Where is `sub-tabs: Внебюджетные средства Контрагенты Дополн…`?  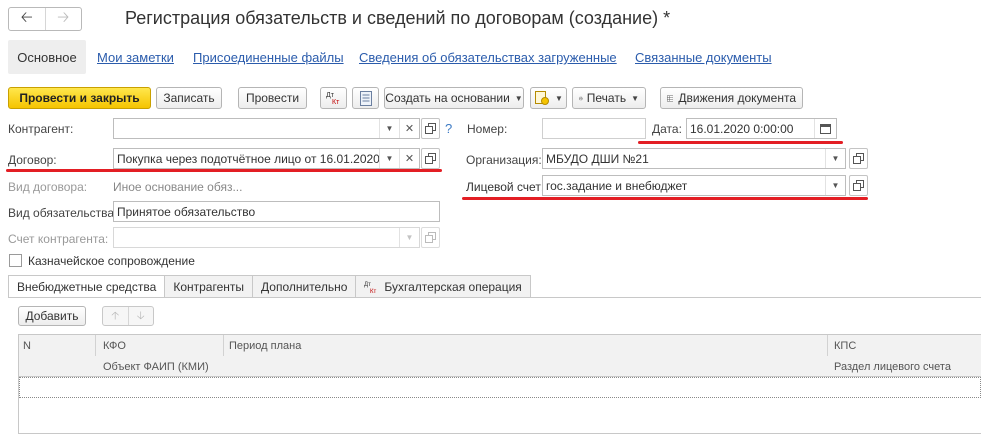
sub-tabs: Внебюджетные средства Контрагенты Дополн… is located at coordinates (269, 286).